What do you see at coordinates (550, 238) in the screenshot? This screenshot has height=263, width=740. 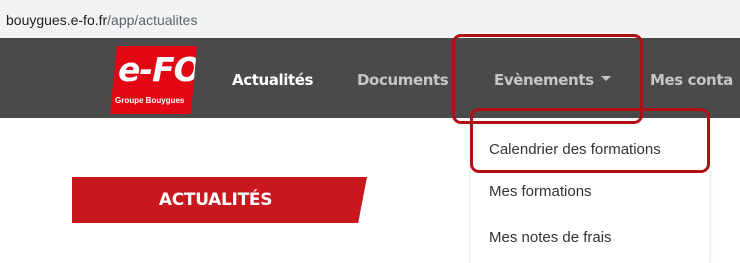 I see `dropdown-item-notes-de-frais: Mes notes de frais` at bounding box center [550, 238].